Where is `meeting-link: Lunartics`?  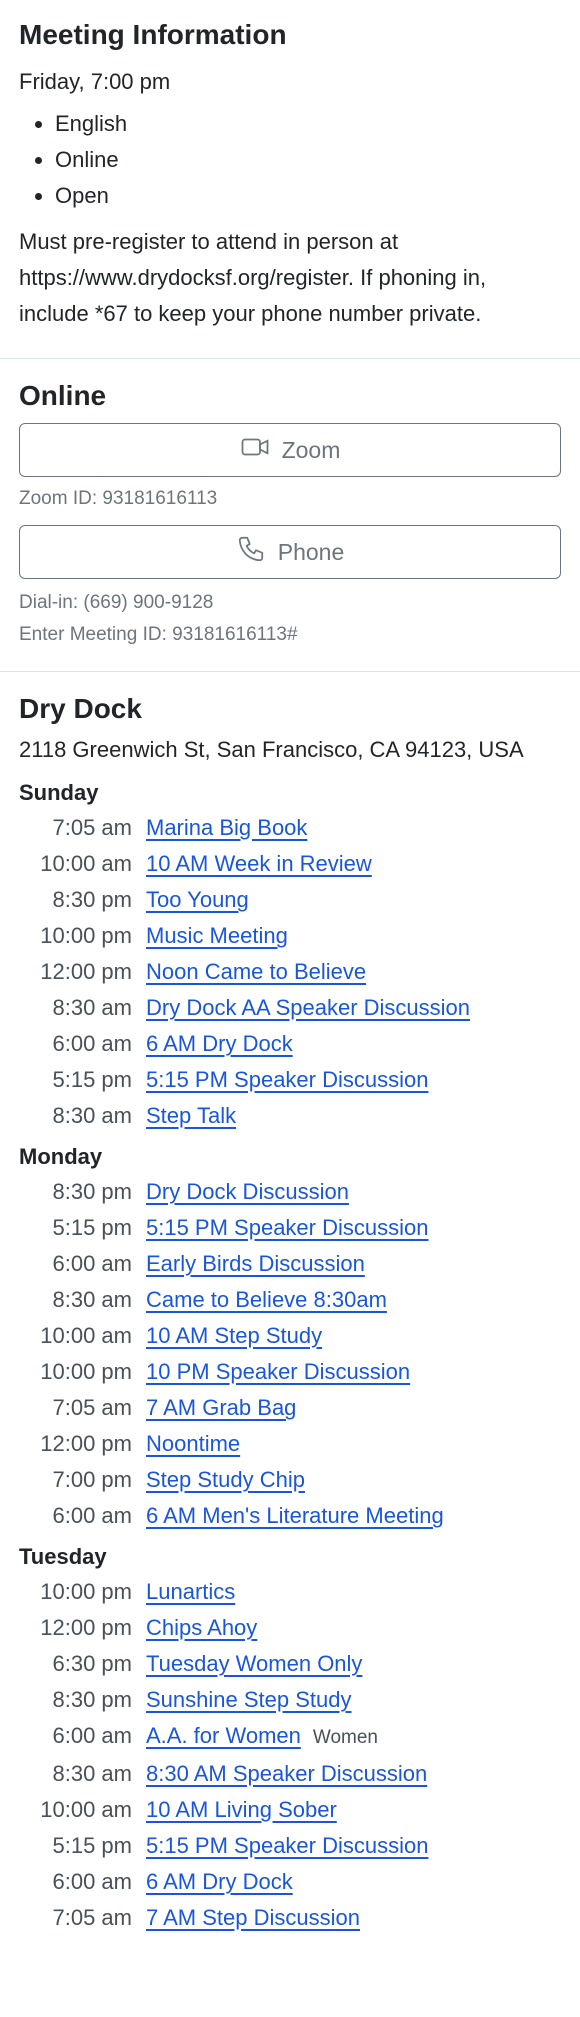
meeting-link: Lunartics is located at coordinates (190, 1592).